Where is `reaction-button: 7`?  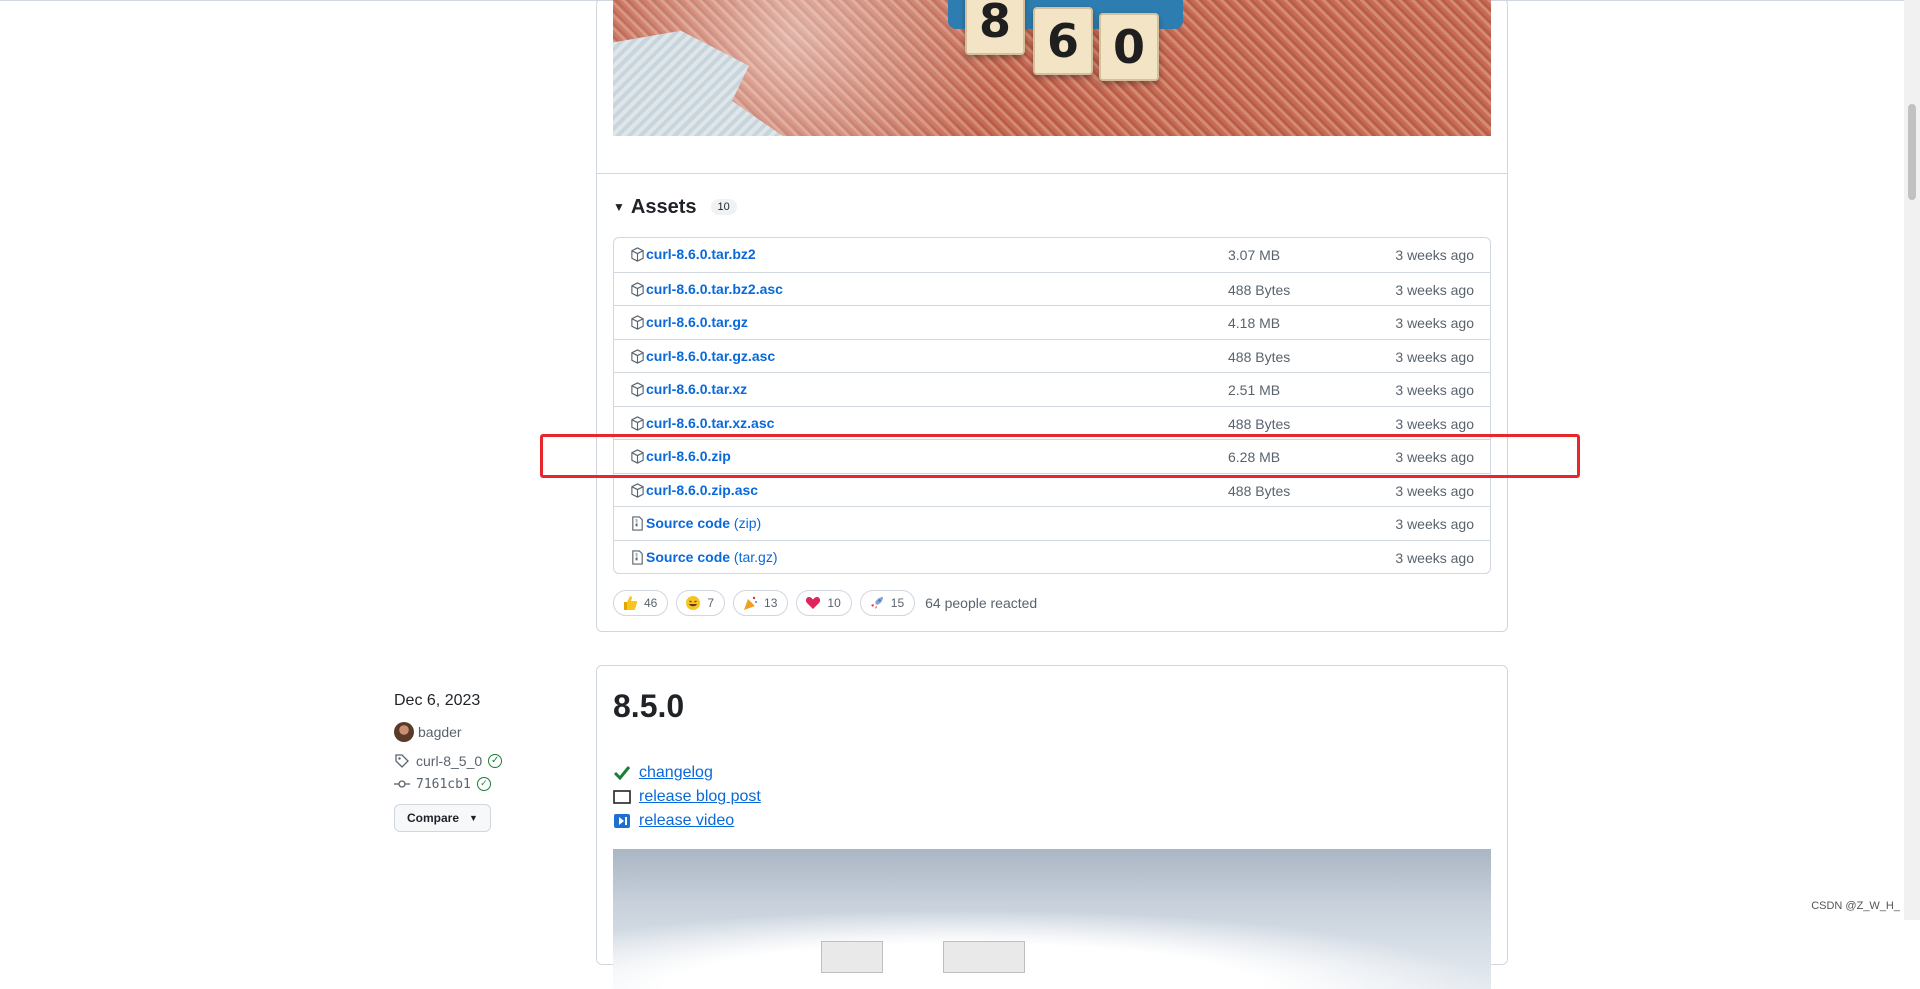
reaction-button: 7 is located at coordinates (701, 603).